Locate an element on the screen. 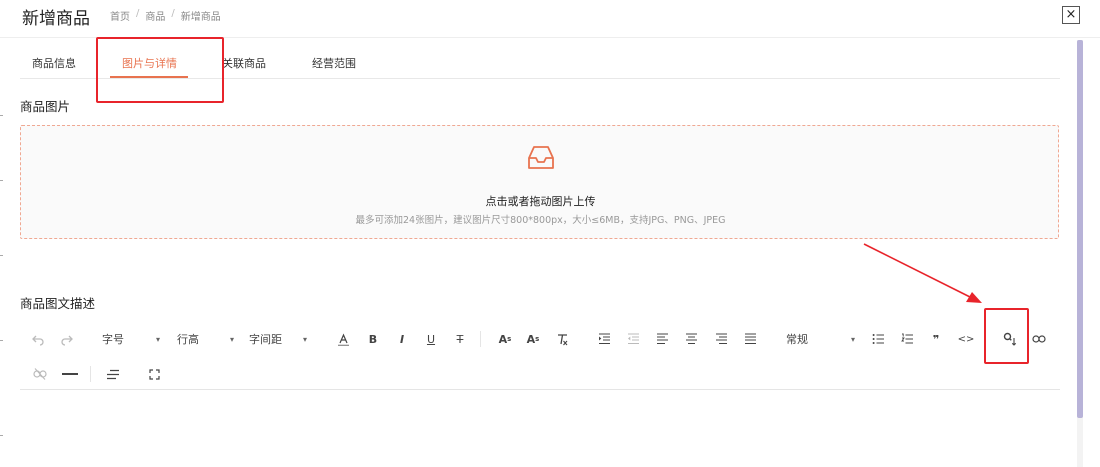 This screenshot has width=1100, height=467. find-replace-icon is located at coordinates (1010, 339).